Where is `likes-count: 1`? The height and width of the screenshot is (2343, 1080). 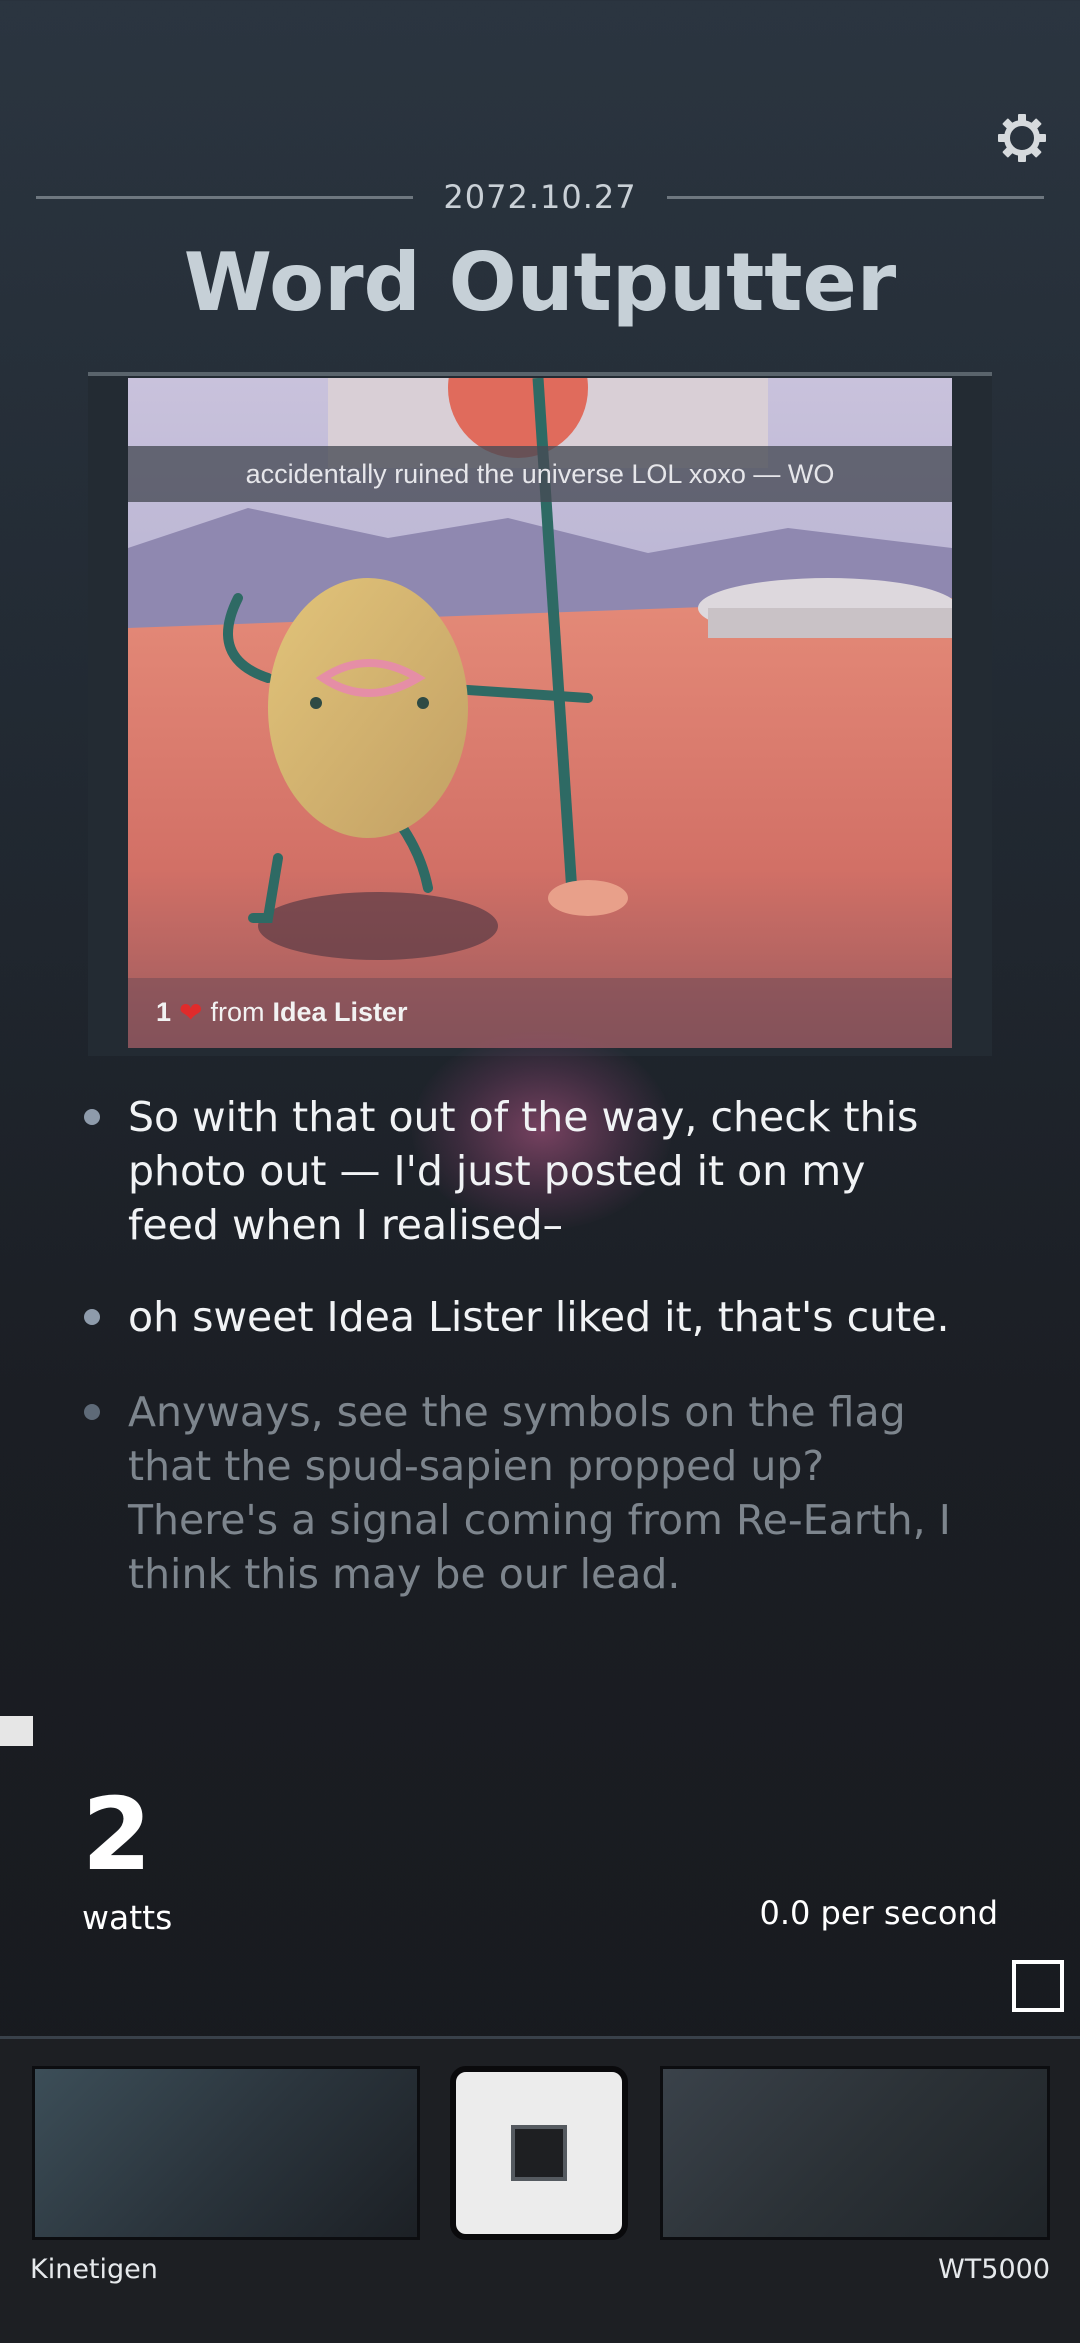 likes-count: 1 is located at coordinates (164, 1012).